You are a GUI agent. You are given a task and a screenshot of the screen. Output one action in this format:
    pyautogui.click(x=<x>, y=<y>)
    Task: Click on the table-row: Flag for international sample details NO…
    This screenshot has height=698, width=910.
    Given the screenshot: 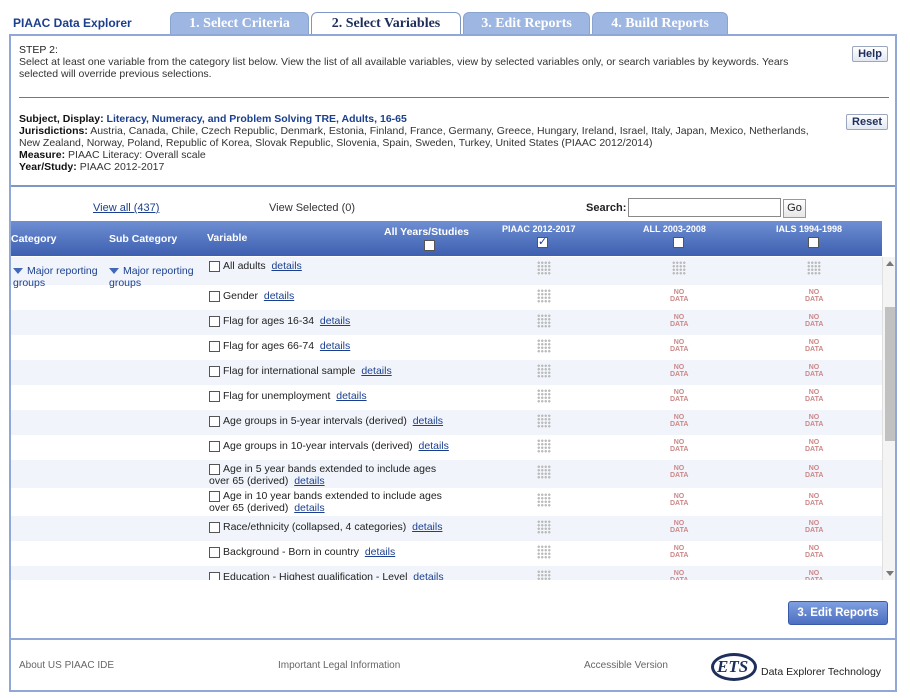 What is the action you would take?
    pyautogui.click(x=446, y=372)
    